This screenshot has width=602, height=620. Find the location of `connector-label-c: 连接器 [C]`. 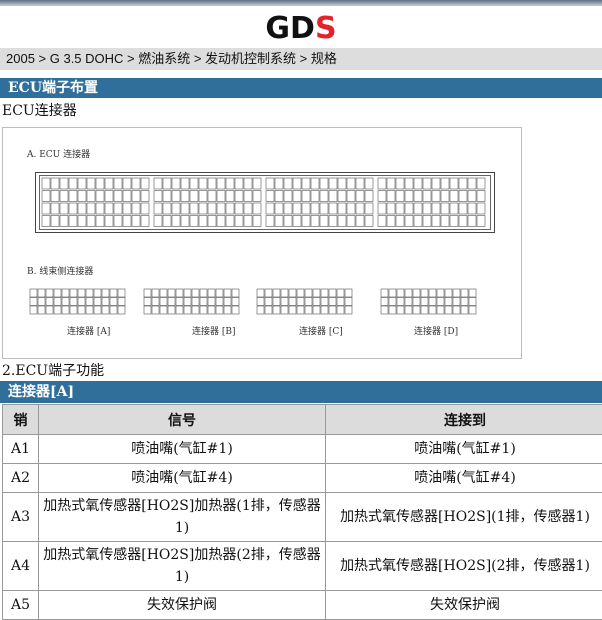

connector-label-c: 连接器 [C] is located at coordinates (321, 330).